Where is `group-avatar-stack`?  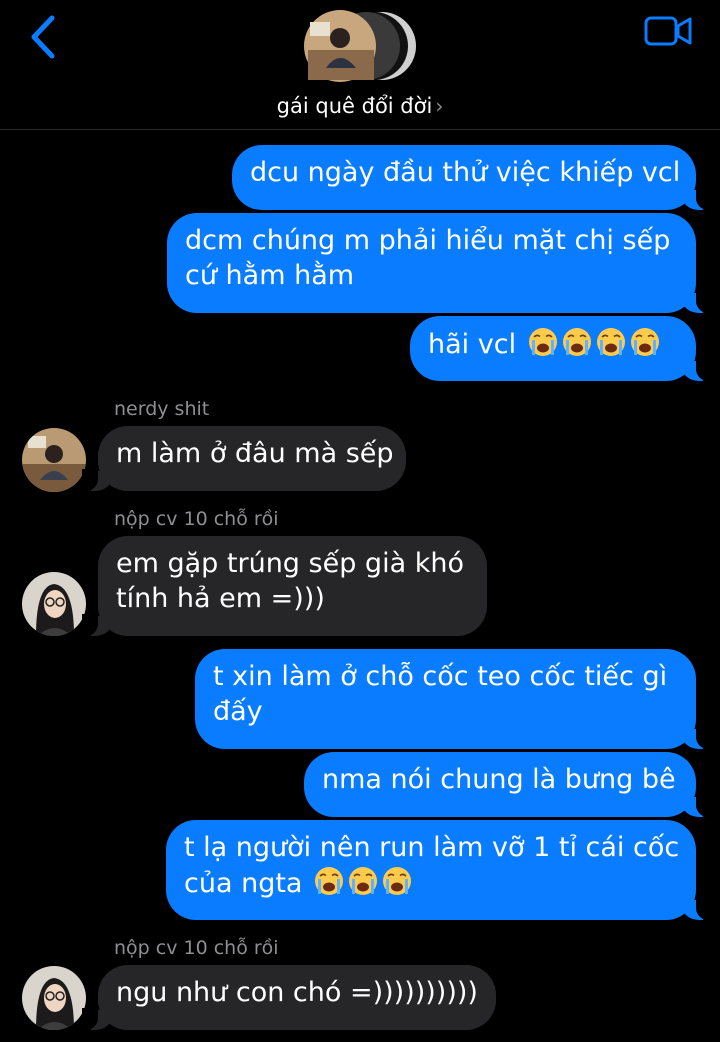
group-avatar-stack is located at coordinates (360, 48).